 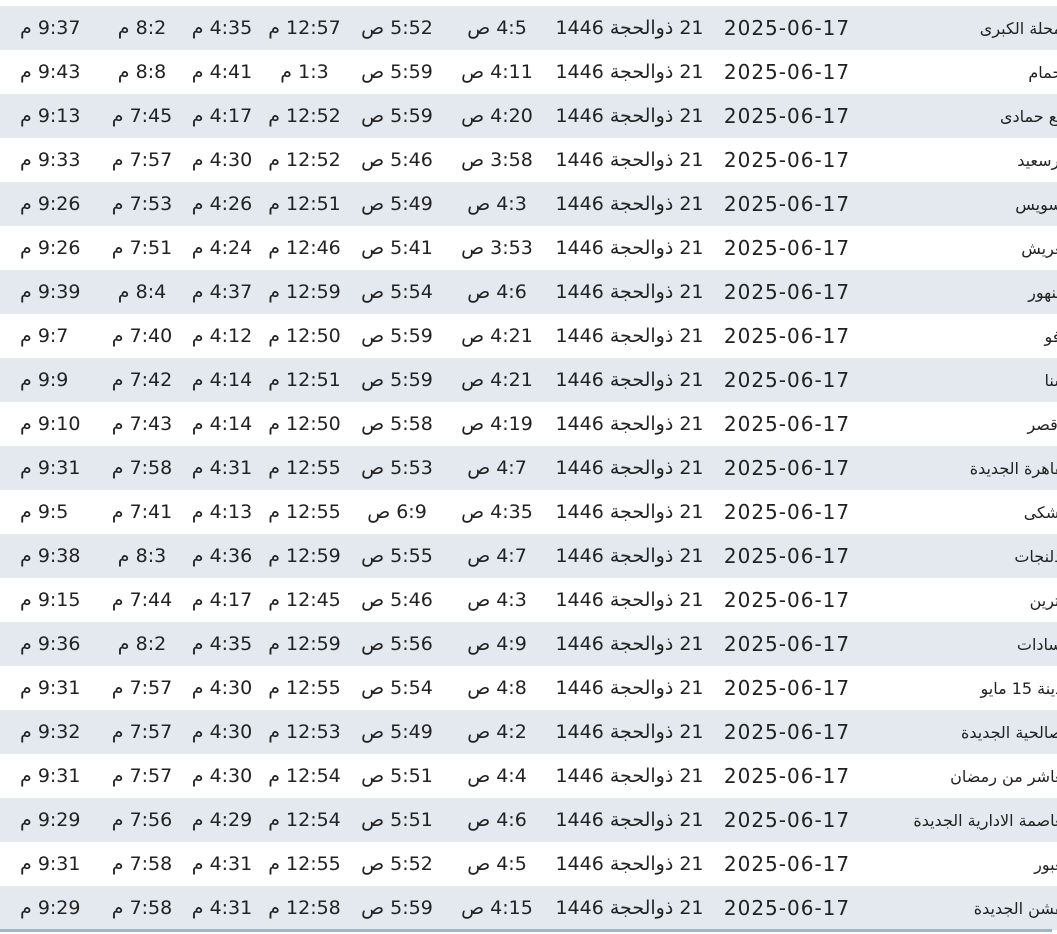 I want to click on fajr-time-cell: 4:21 ص, so click(x=497, y=336).